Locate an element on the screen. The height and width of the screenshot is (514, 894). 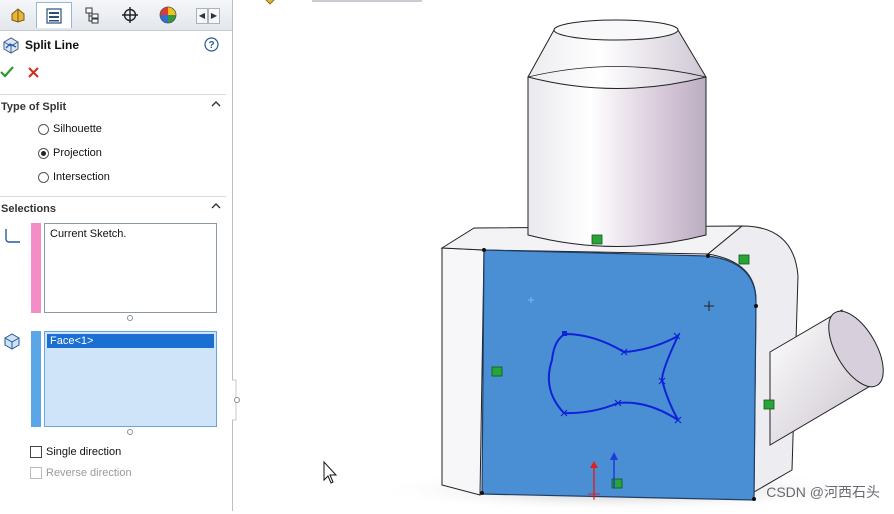
face-color-swatch is located at coordinates (36, 379).